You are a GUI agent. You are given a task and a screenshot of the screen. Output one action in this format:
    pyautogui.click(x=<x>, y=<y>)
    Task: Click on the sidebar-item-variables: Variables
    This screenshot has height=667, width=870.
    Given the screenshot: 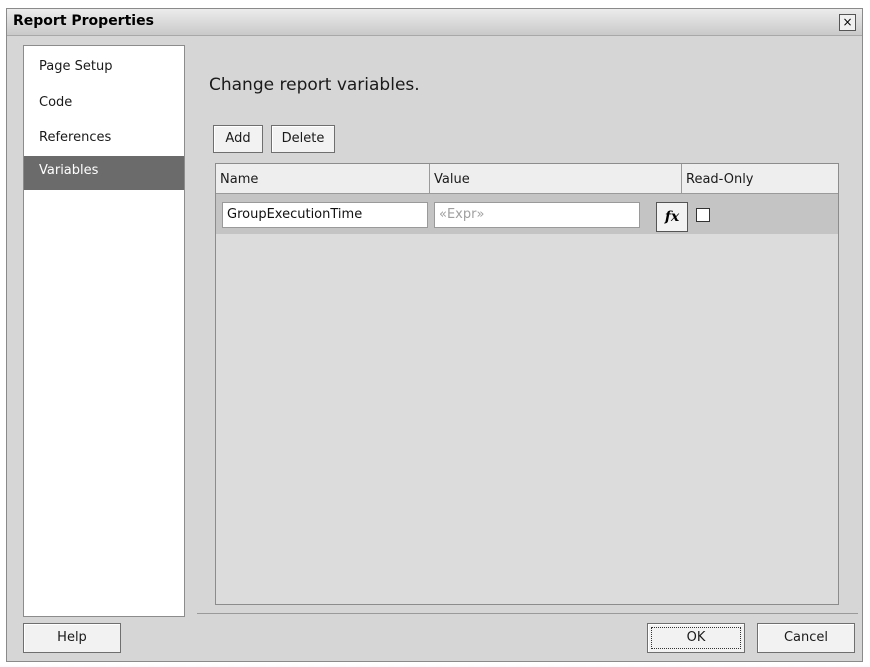 What is the action you would take?
    pyautogui.click(x=104, y=173)
    